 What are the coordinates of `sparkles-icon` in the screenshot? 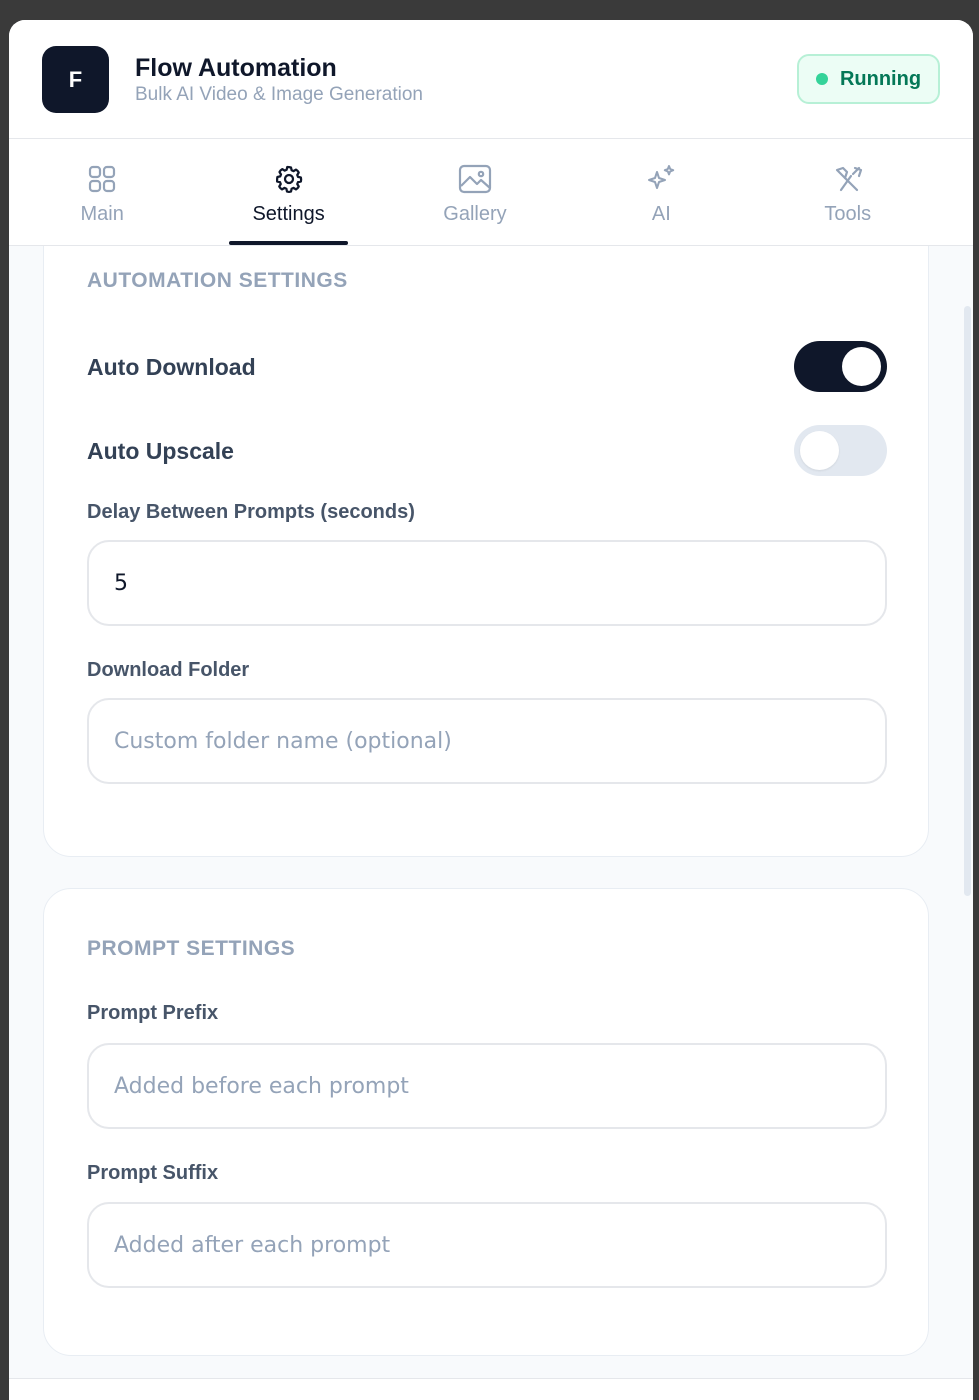 It's located at (661, 179).